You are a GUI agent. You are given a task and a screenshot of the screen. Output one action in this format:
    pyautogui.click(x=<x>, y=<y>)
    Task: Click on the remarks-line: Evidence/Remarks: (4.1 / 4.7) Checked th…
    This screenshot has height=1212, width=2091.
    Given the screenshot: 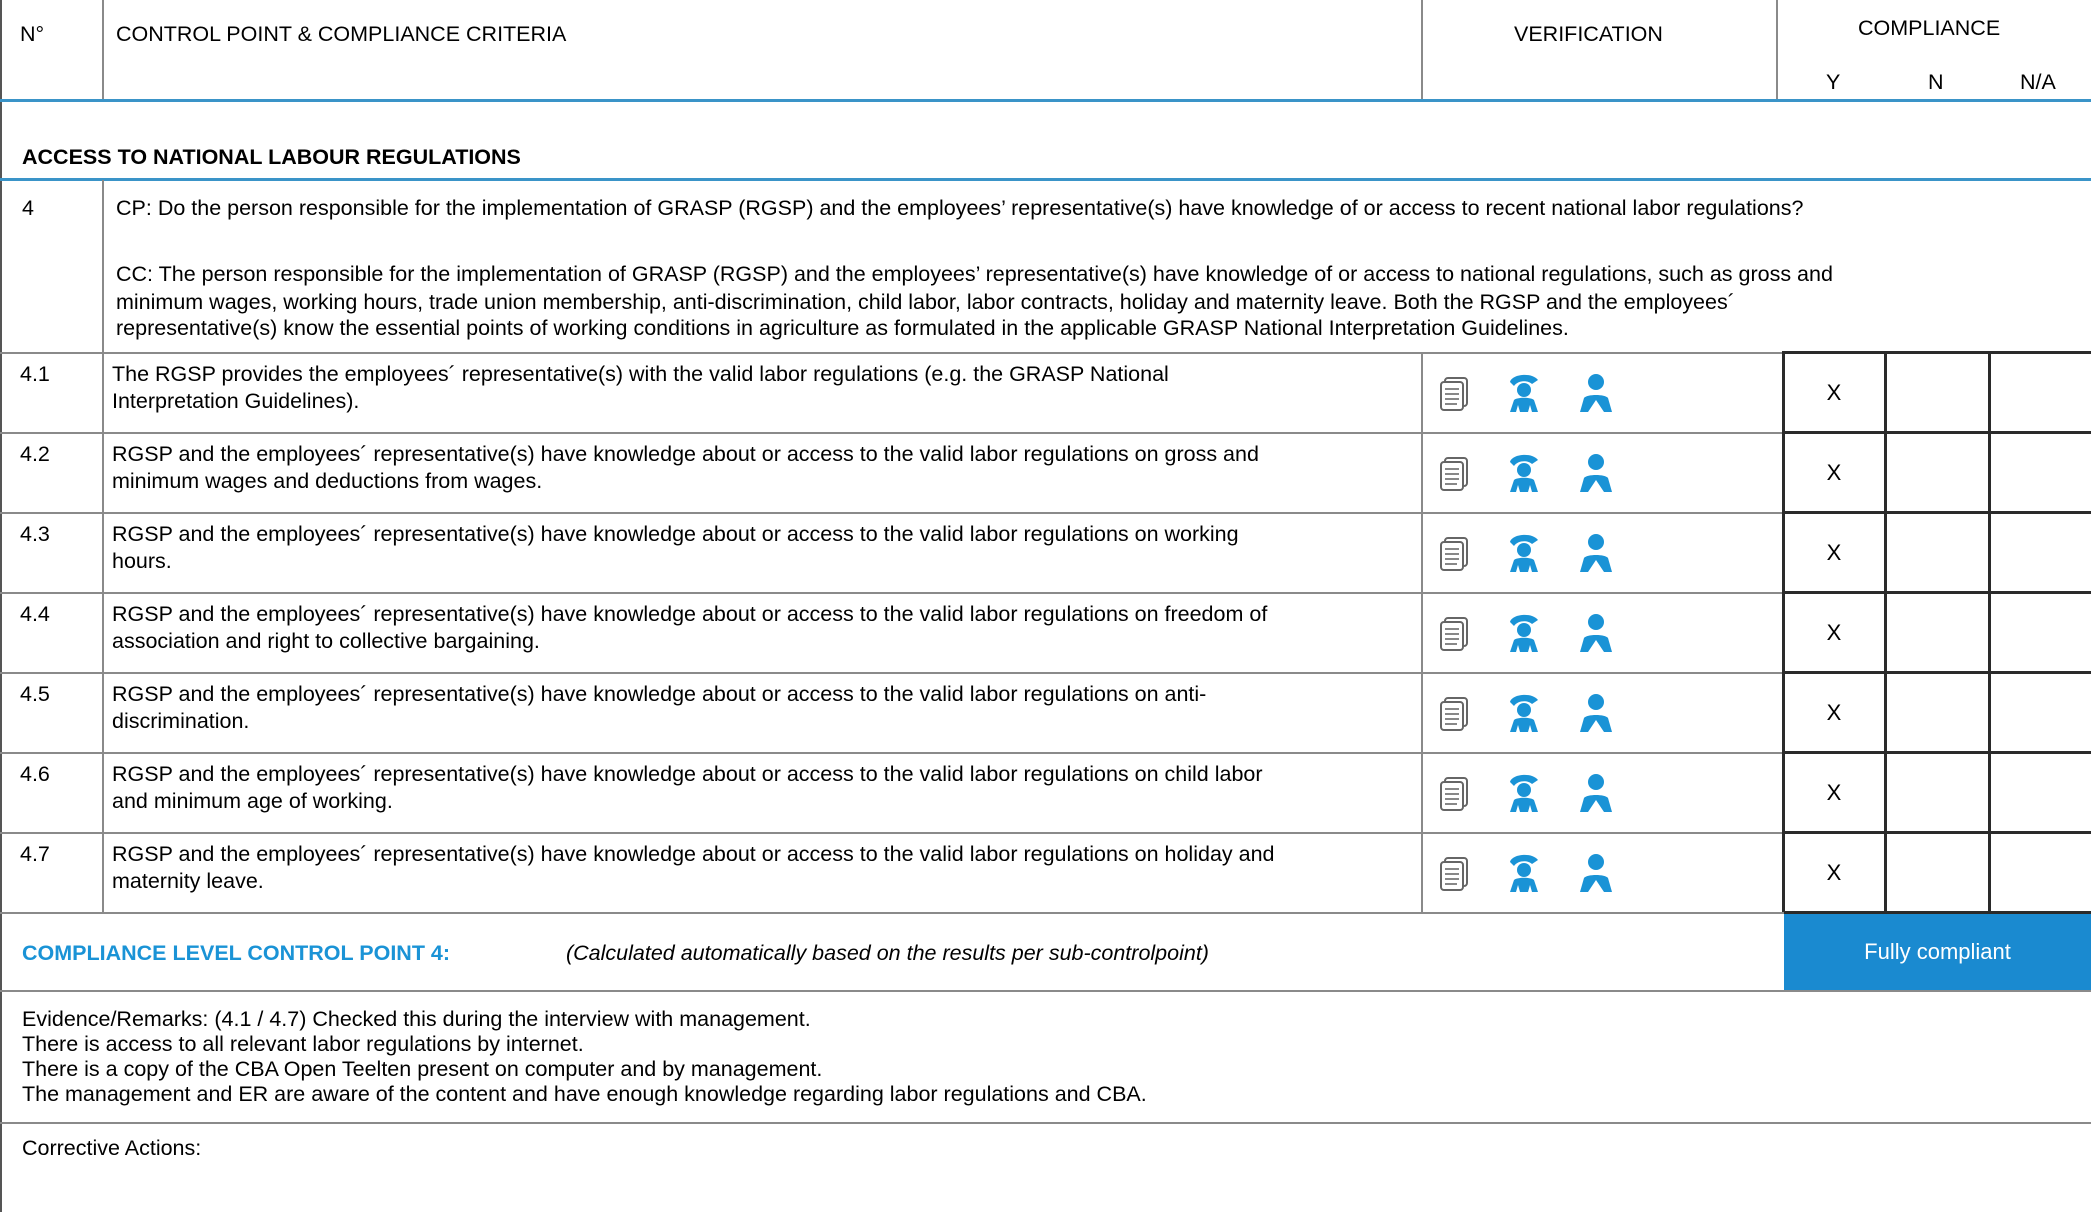 What is the action you would take?
    pyautogui.click(x=416, y=1019)
    